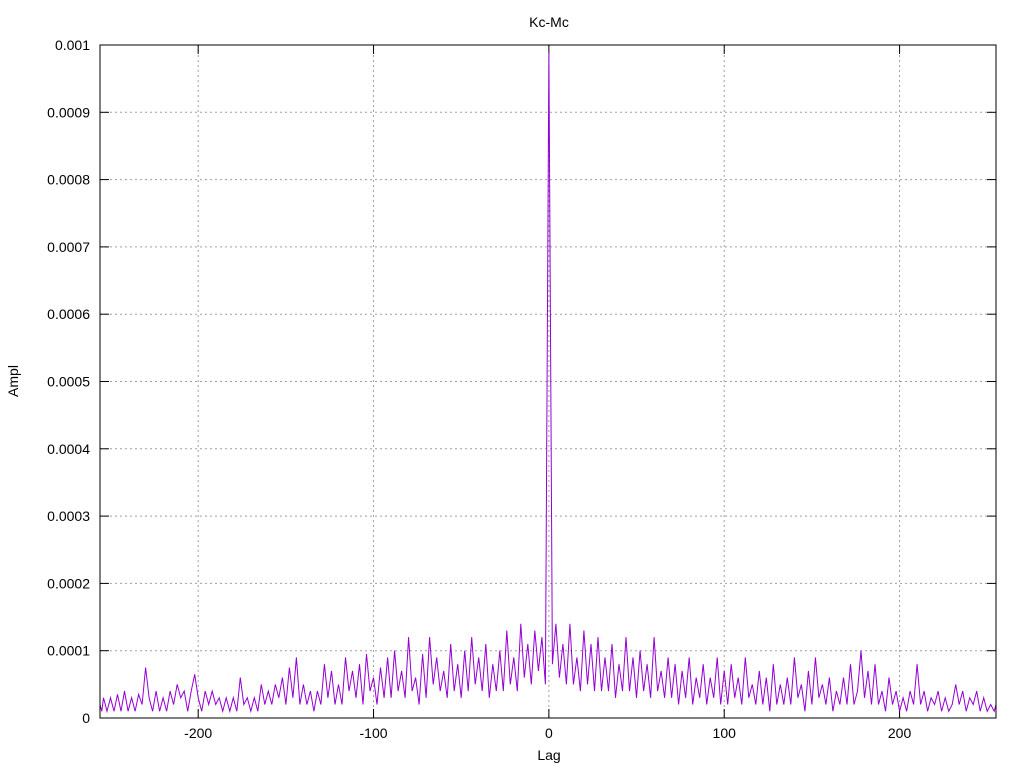 Image resolution: width=1024 pixels, height=768 pixels. I want to click on x-axis-label: Lag, so click(548, 755).